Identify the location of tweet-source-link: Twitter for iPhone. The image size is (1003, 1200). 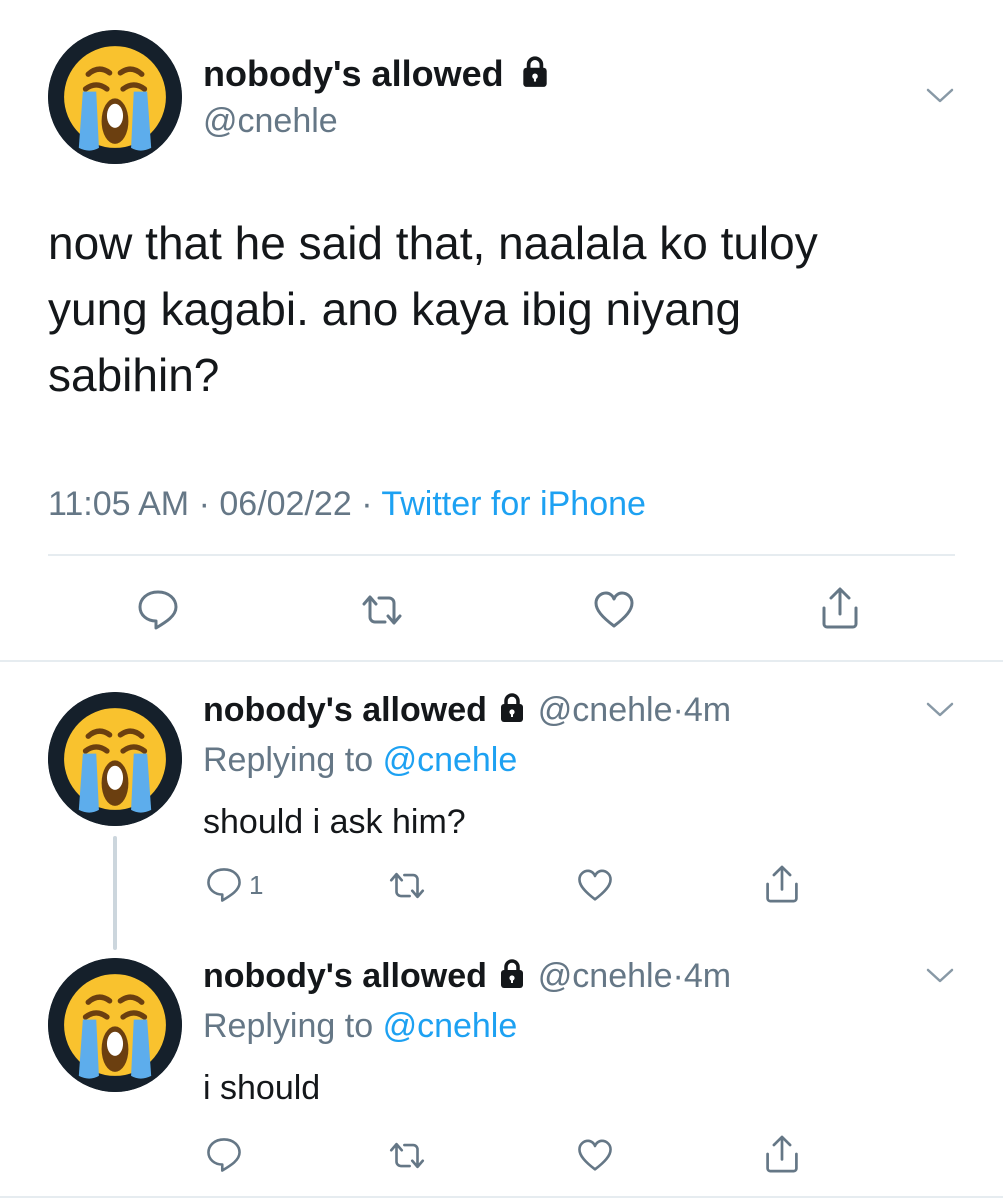
(513, 504).